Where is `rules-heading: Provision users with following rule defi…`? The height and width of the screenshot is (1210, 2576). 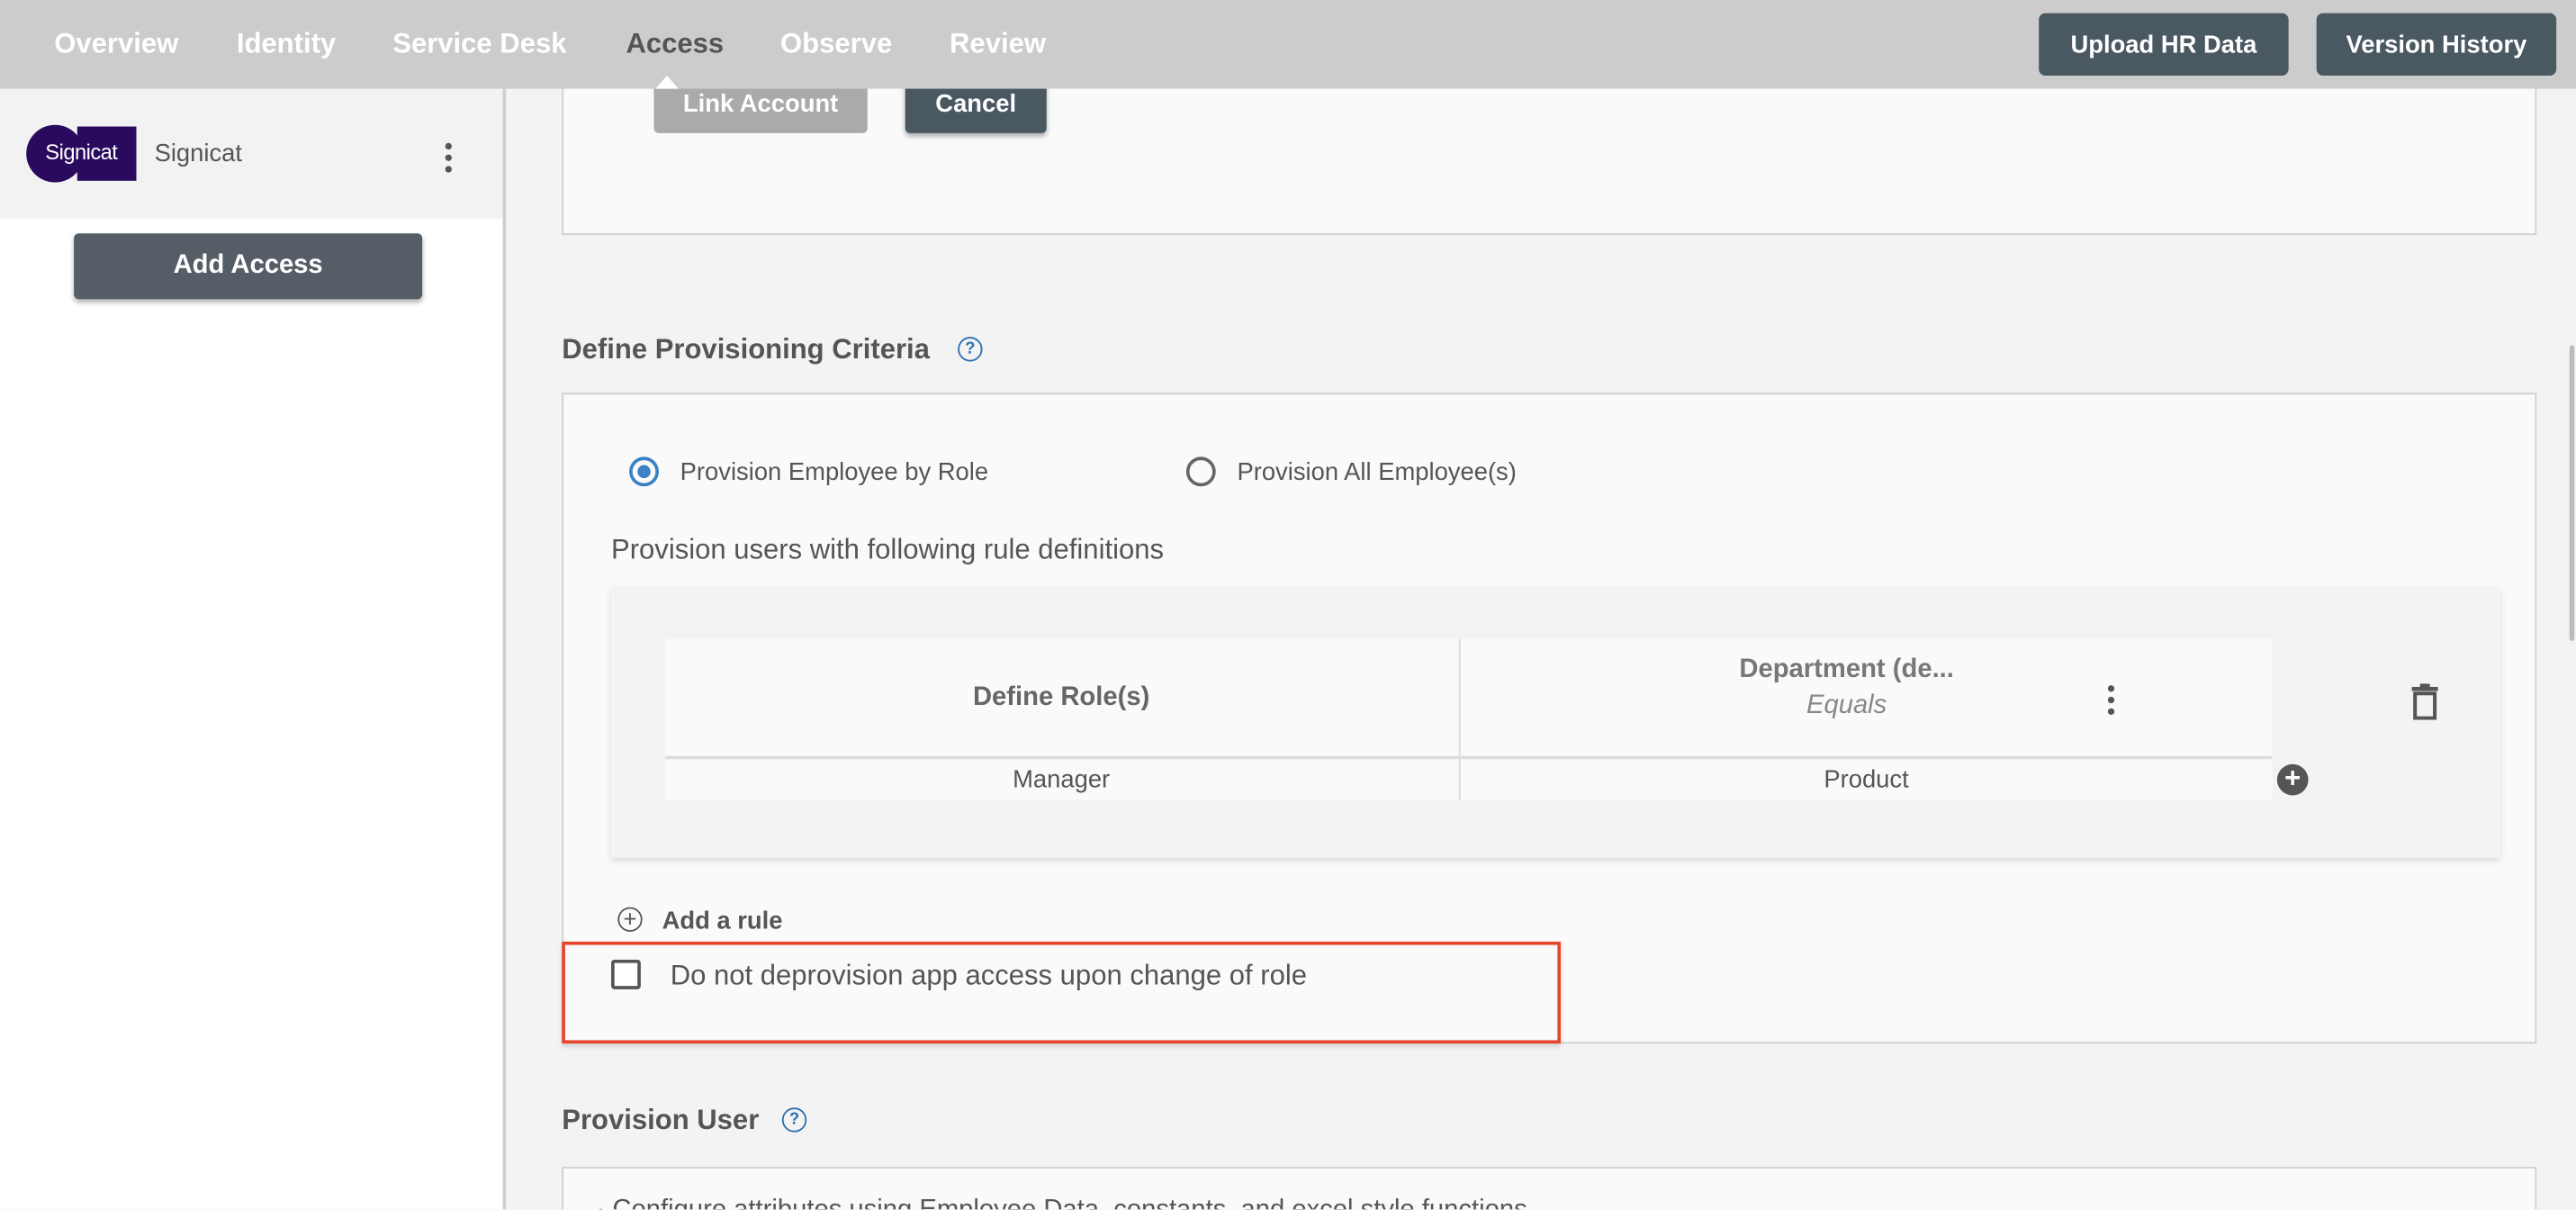
rules-heading: Provision users with following rule defi… is located at coordinates (888, 549).